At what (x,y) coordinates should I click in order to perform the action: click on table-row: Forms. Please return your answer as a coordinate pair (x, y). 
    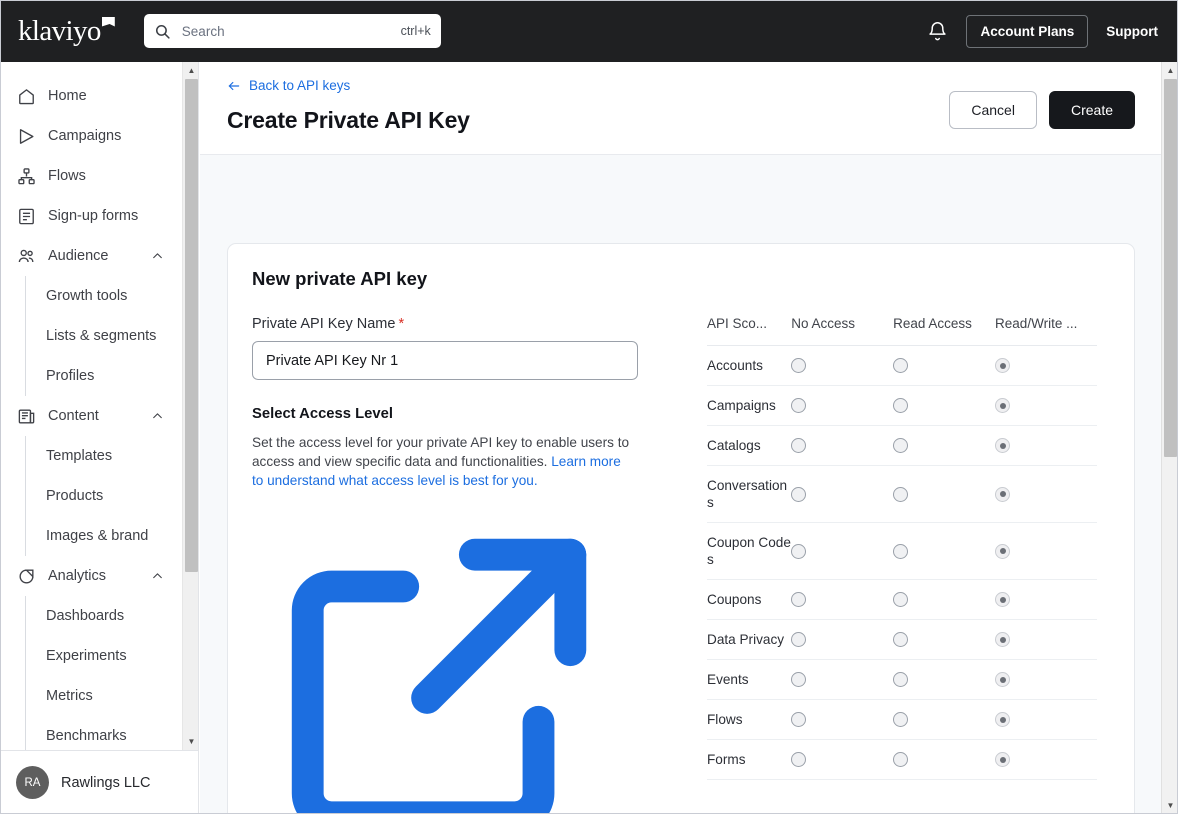
    Looking at the image, I should click on (902, 759).